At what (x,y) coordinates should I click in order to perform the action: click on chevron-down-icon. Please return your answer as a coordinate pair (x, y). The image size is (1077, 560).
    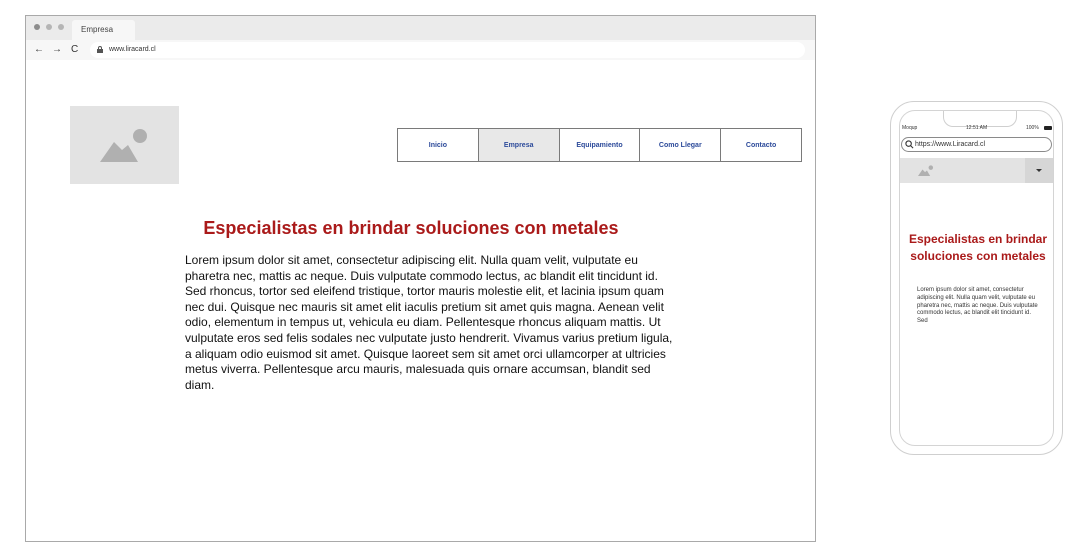
    Looking at the image, I should click on (1039, 170).